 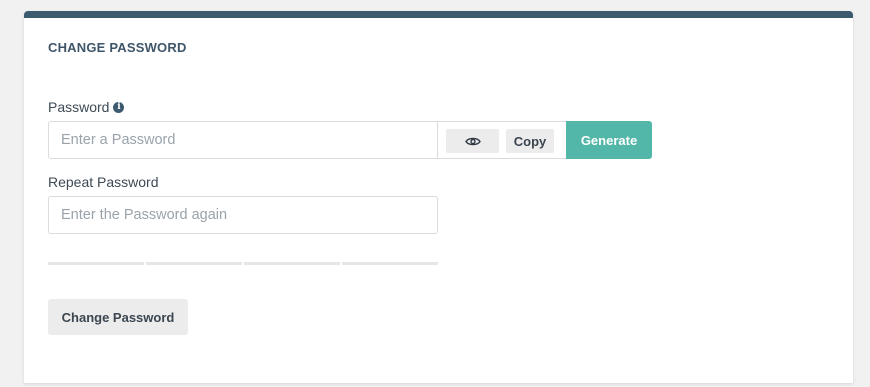 I want to click on password-strength-meter, so click(x=243, y=263).